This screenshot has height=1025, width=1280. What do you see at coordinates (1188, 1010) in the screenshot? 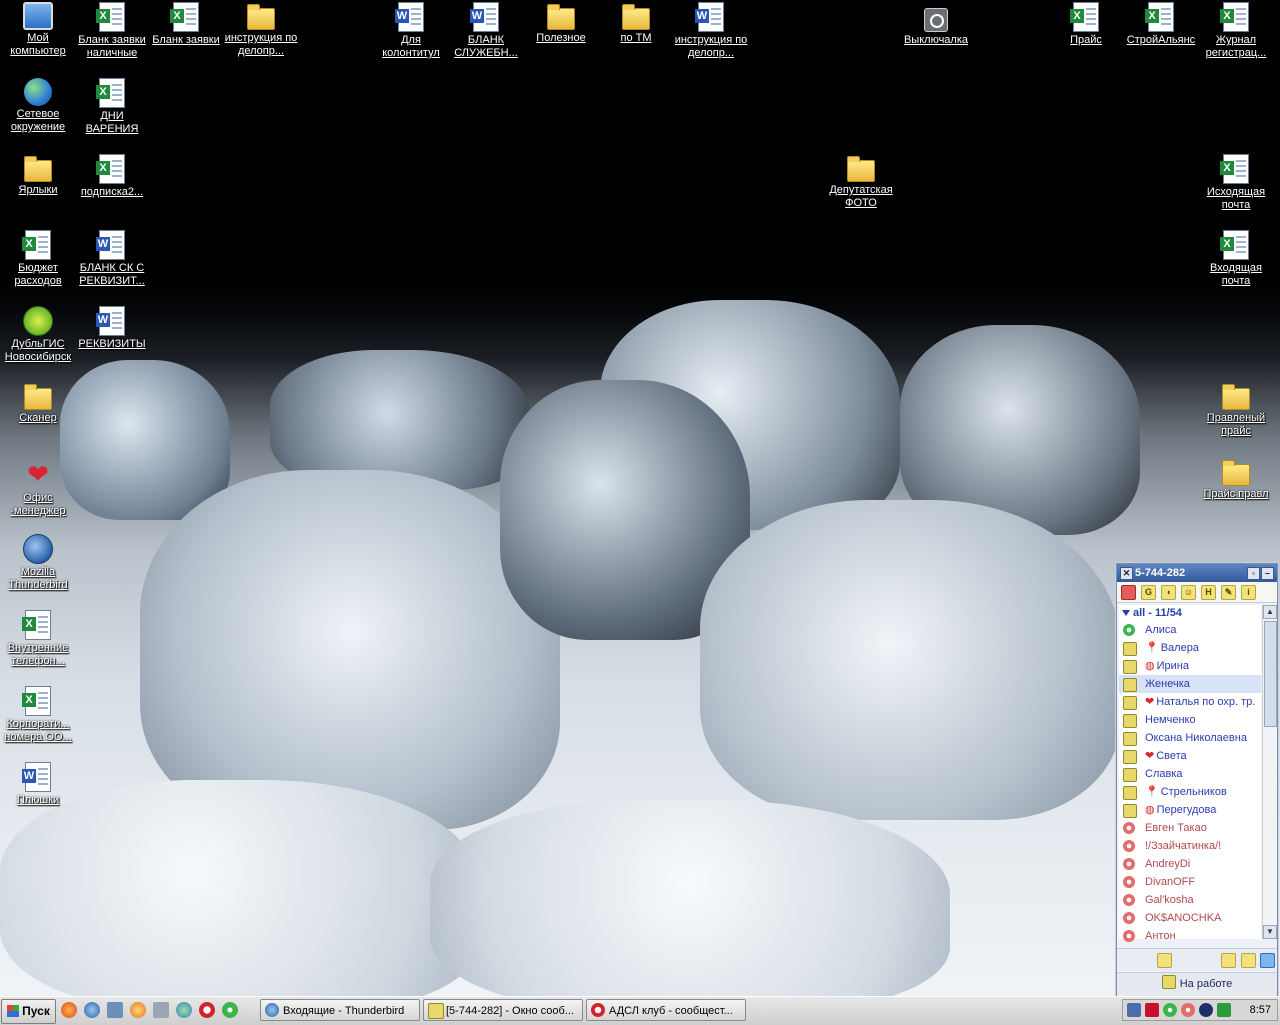
I see `status-tray-icon` at bounding box center [1188, 1010].